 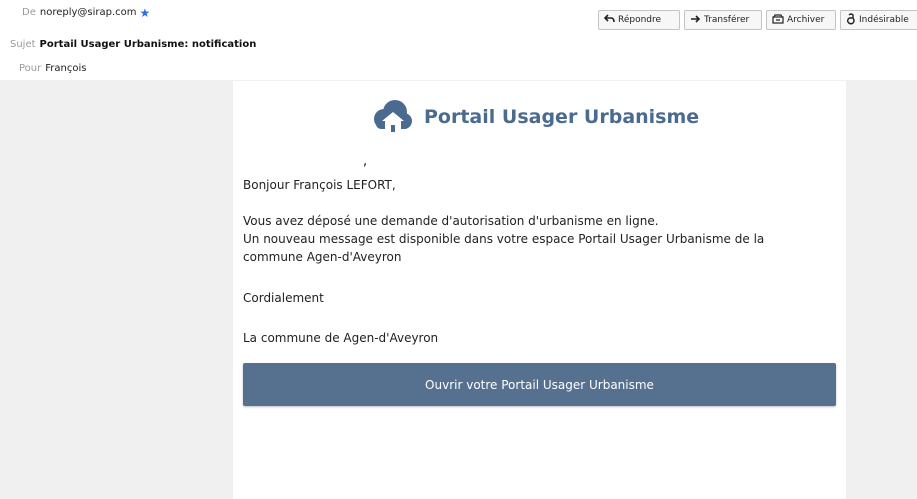 What do you see at coordinates (562, 117) in the screenshot?
I see `brand-title: Portail Usager Urbanisme` at bounding box center [562, 117].